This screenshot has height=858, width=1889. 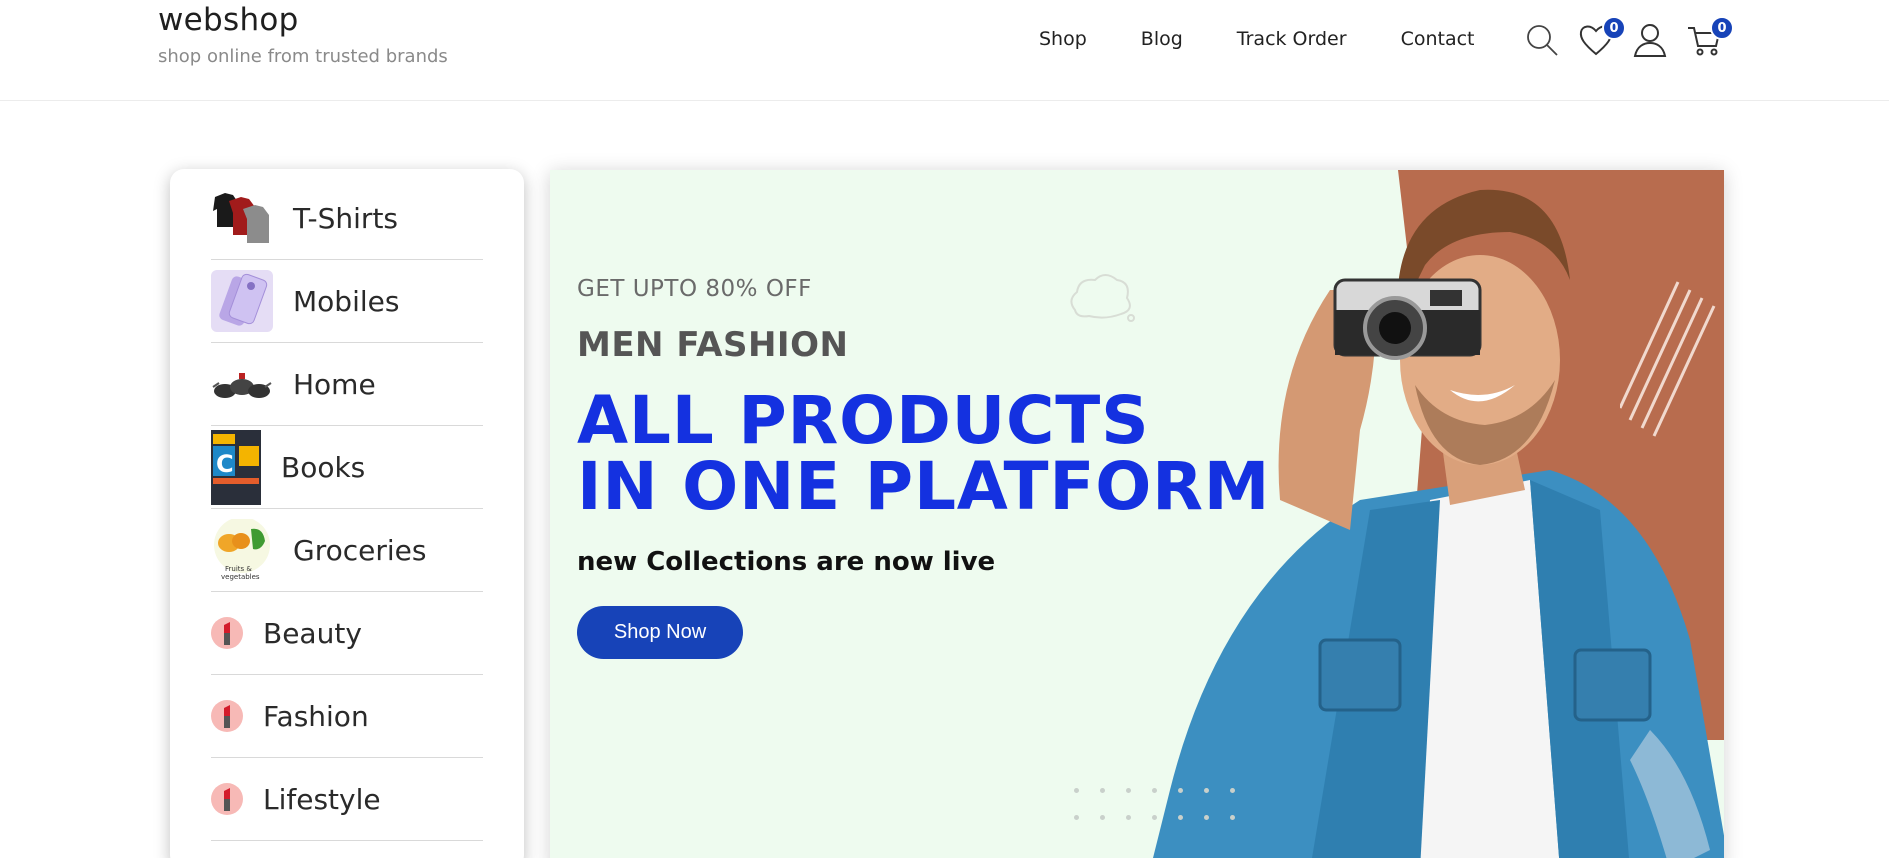 I want to click on category-item-beauty: Beauty, so click(x=347, y=633).